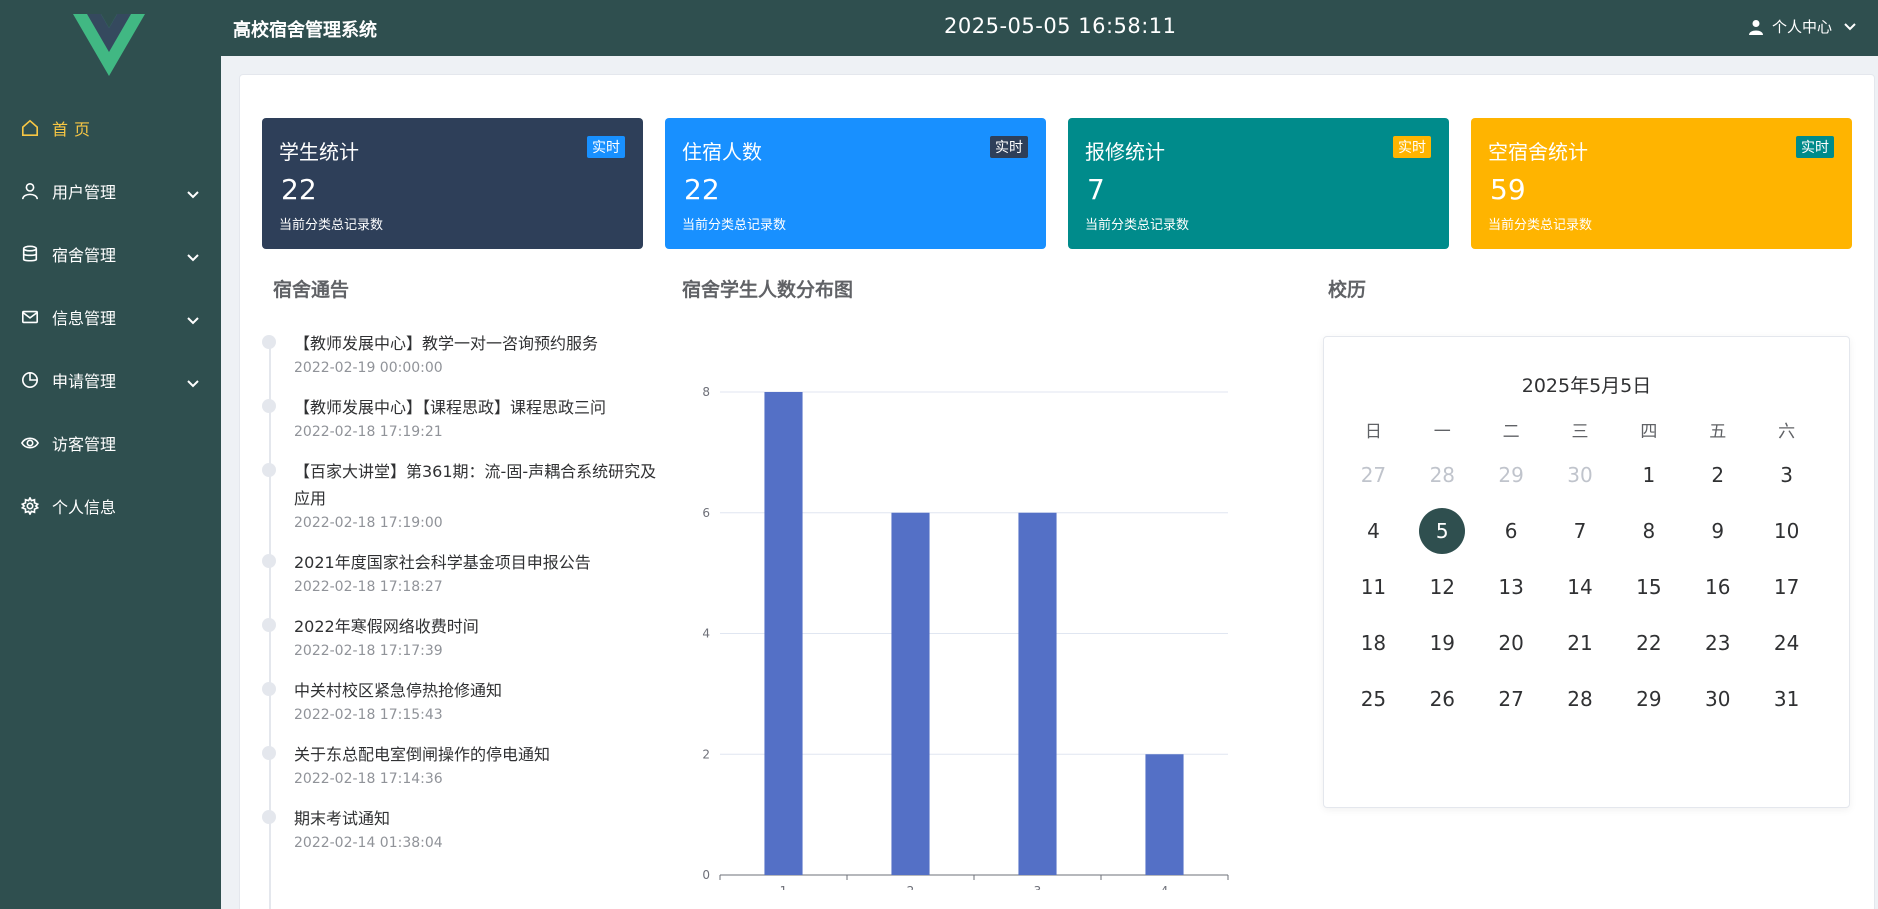 Image resolution: width=1878 pixels, height=909 pixels. I want to click on notice-title-link: 【教师发展中心】【课程思政】课程思政三问, so click(483, 407).